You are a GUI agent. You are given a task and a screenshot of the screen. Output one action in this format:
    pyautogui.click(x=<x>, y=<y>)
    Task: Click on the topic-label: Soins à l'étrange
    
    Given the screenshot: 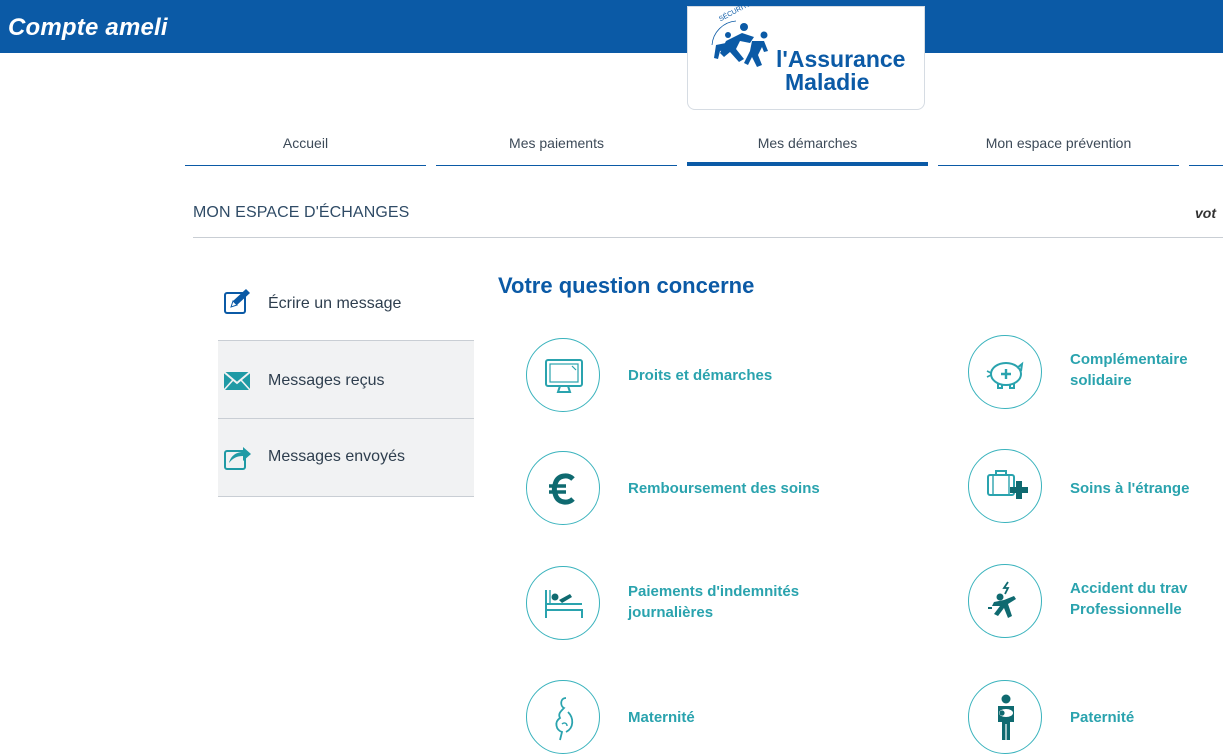 What is the action you would take?
    pyautogui.click(x=1130, y=488)
    